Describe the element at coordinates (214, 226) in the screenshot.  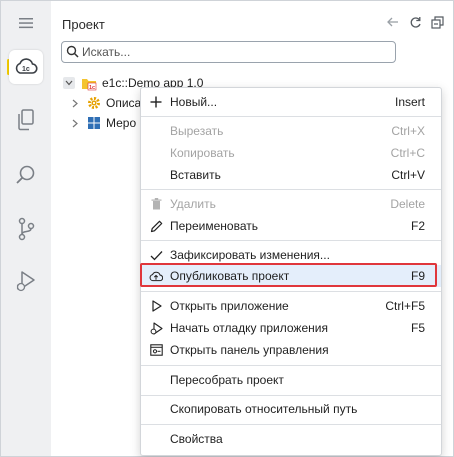
I see `menu-item-label: Переименовать` at that location.